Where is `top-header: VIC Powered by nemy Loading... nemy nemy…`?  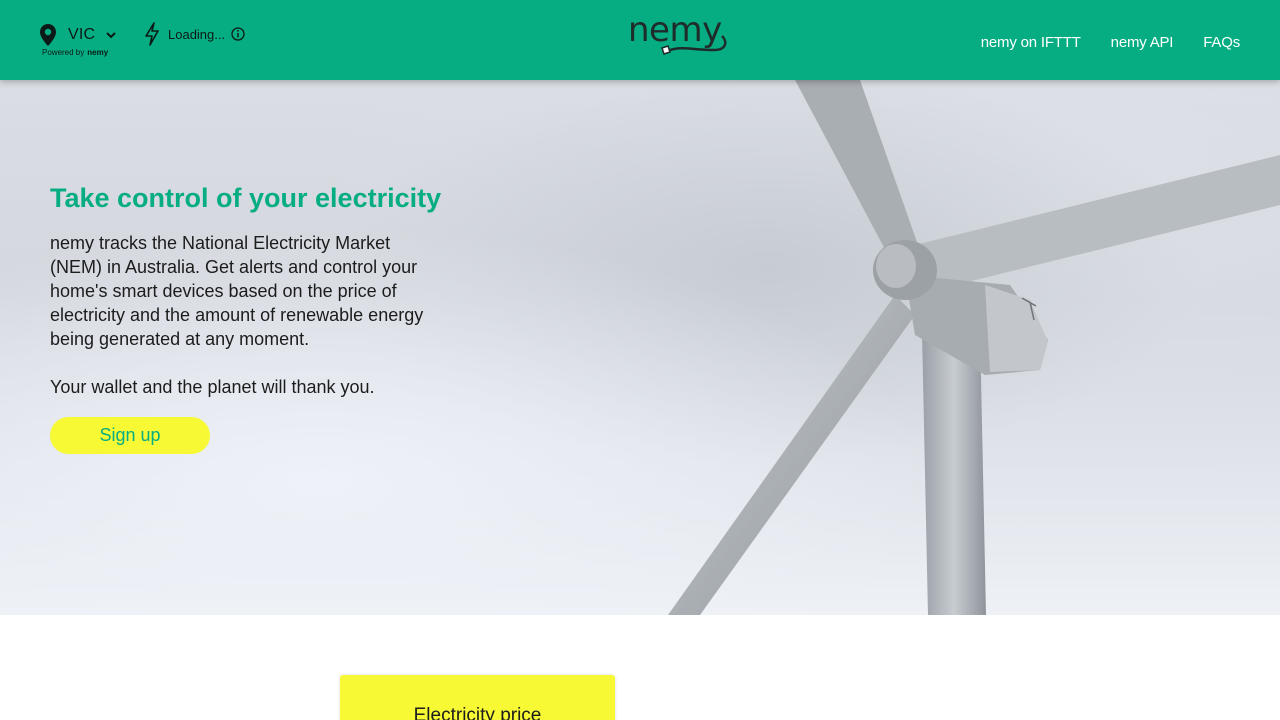 top-header: VIC Powered by nemy Loading... nemy nemy… is located at coordinates (640, 40).